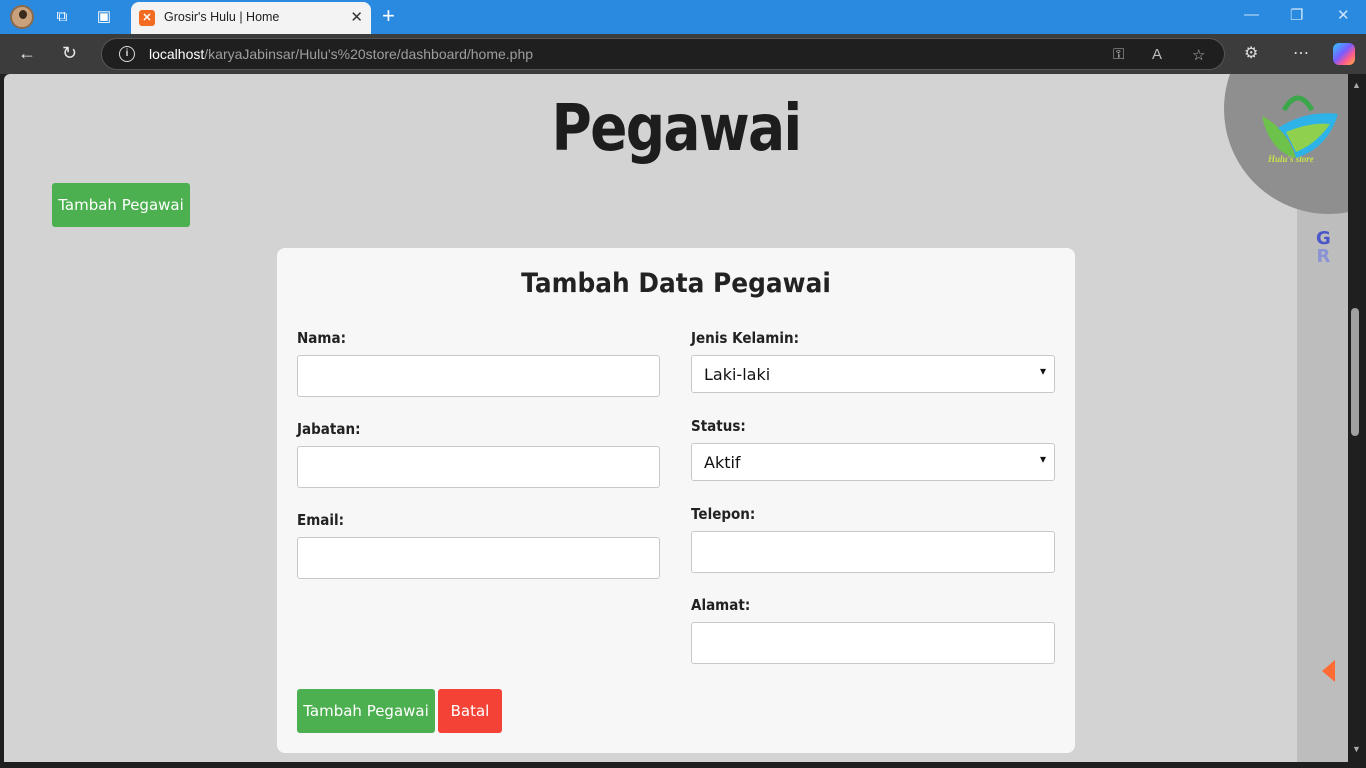 This screenshot has width=1366, height=768. What do you see at coordinates (329, 429) in the screenshot?
I see `jabatan-label: Jabatan:` at bounding box center [329, 429].